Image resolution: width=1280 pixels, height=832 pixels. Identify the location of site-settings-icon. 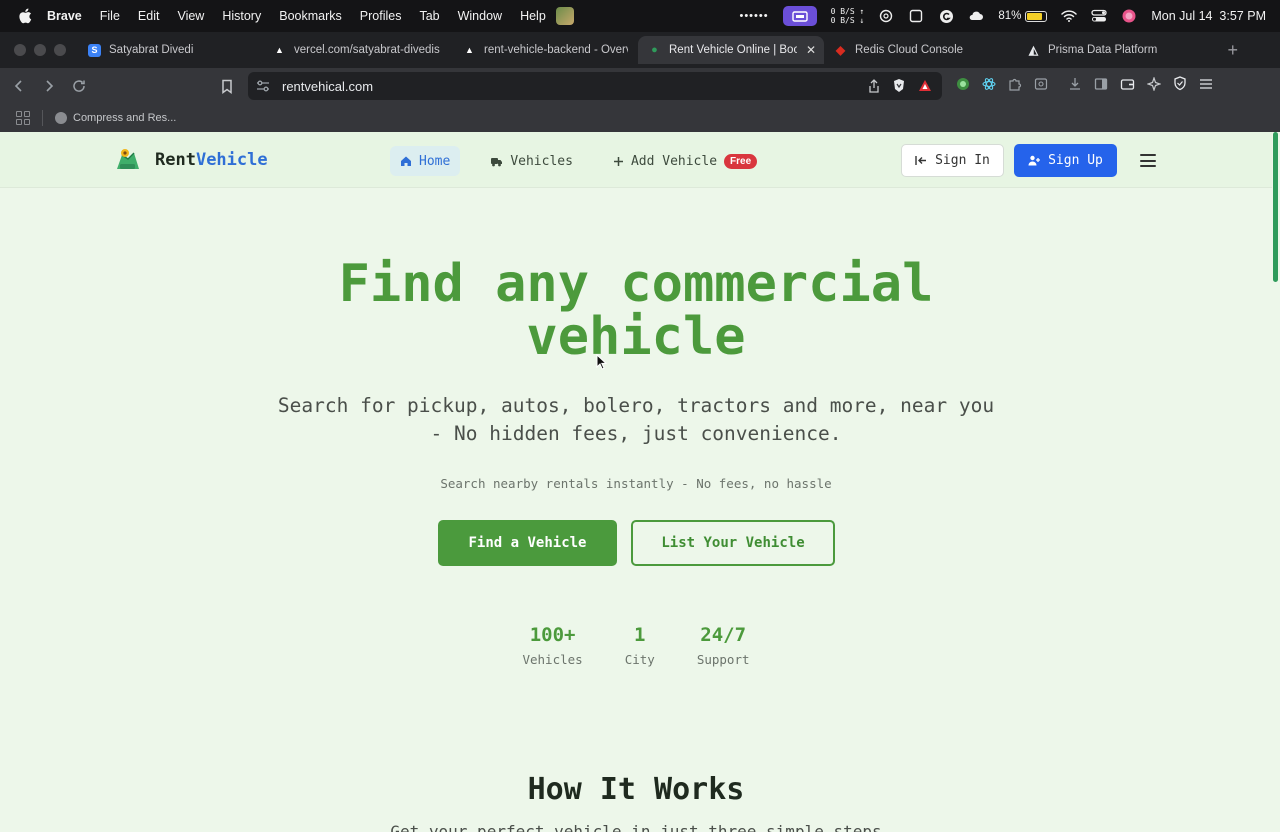
(264, 86).